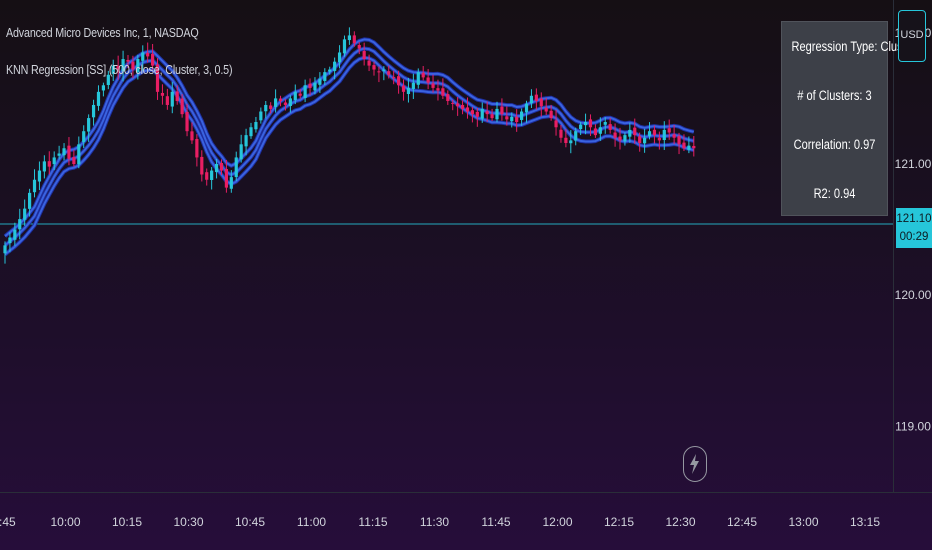 The width and height of the screenshot is (932, 550). Describe the element at coordinates (803, 522) in the screenshot. I see `time-tick-label: 13:00` at that location.